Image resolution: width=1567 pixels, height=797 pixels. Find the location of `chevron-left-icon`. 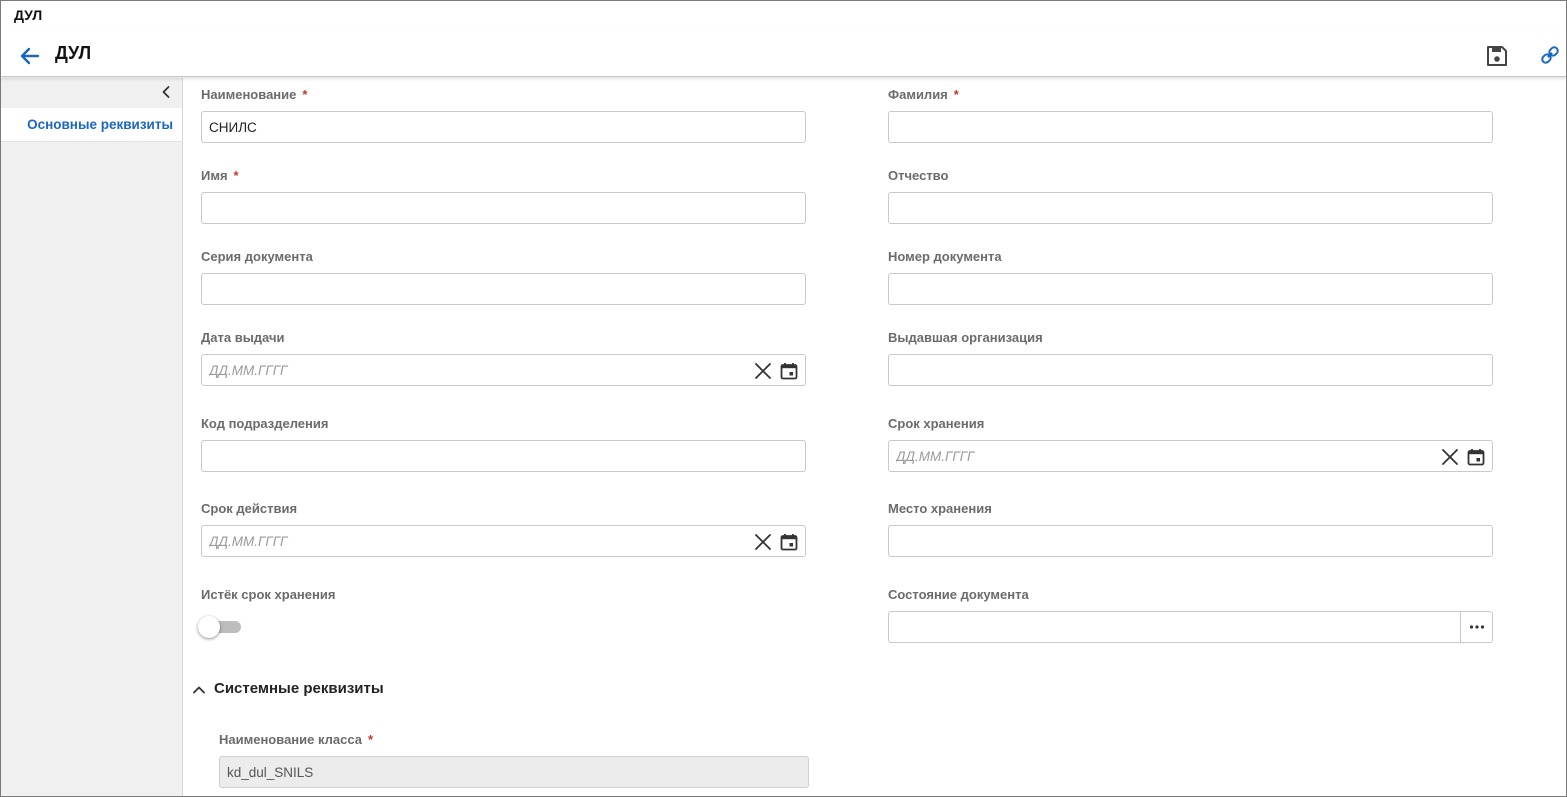

chevron-left-icon is located at coordinates (166, 92).